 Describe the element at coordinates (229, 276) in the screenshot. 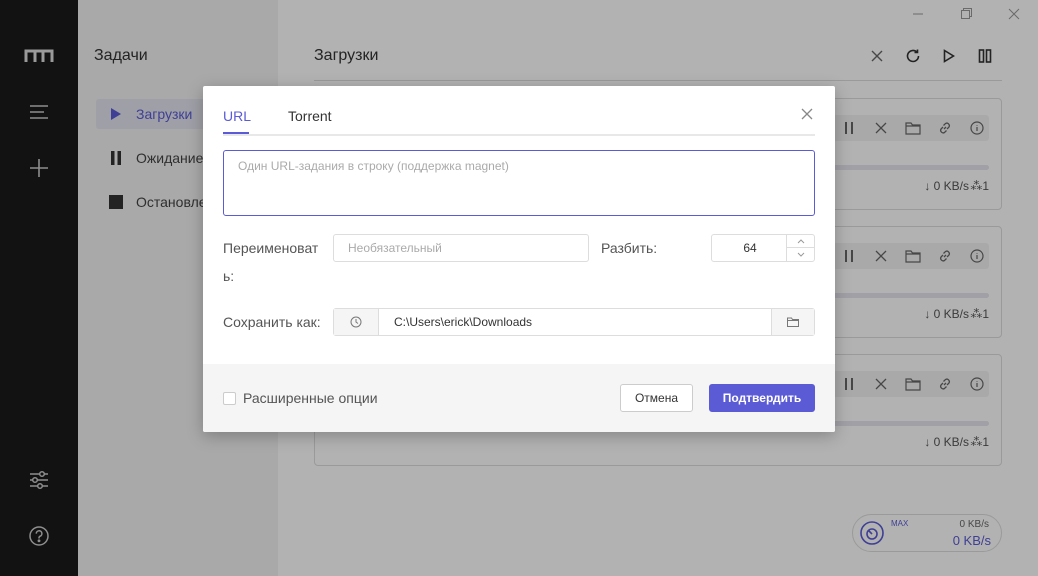

I see `rename-label-wrap: ь:` at that location.